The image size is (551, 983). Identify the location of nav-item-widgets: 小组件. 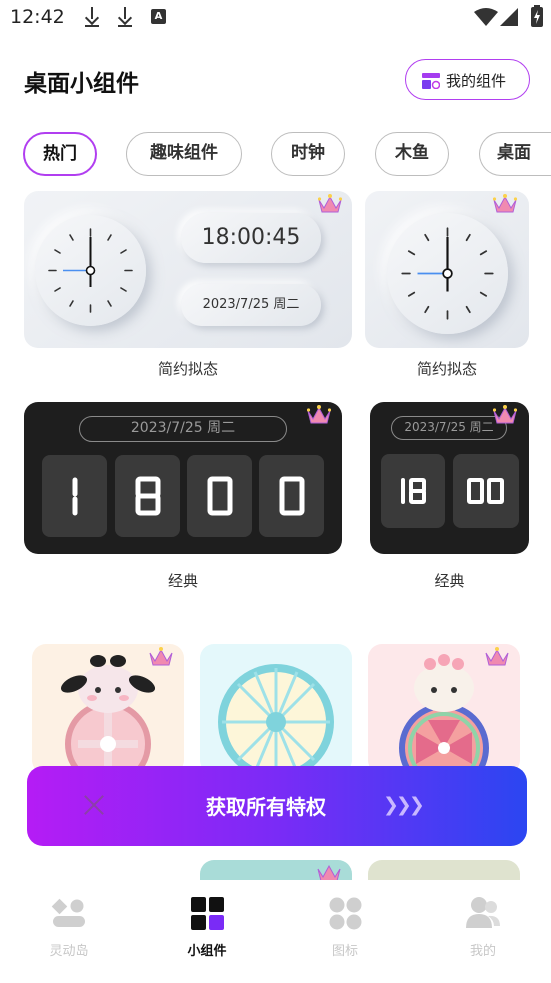
(207, 925).